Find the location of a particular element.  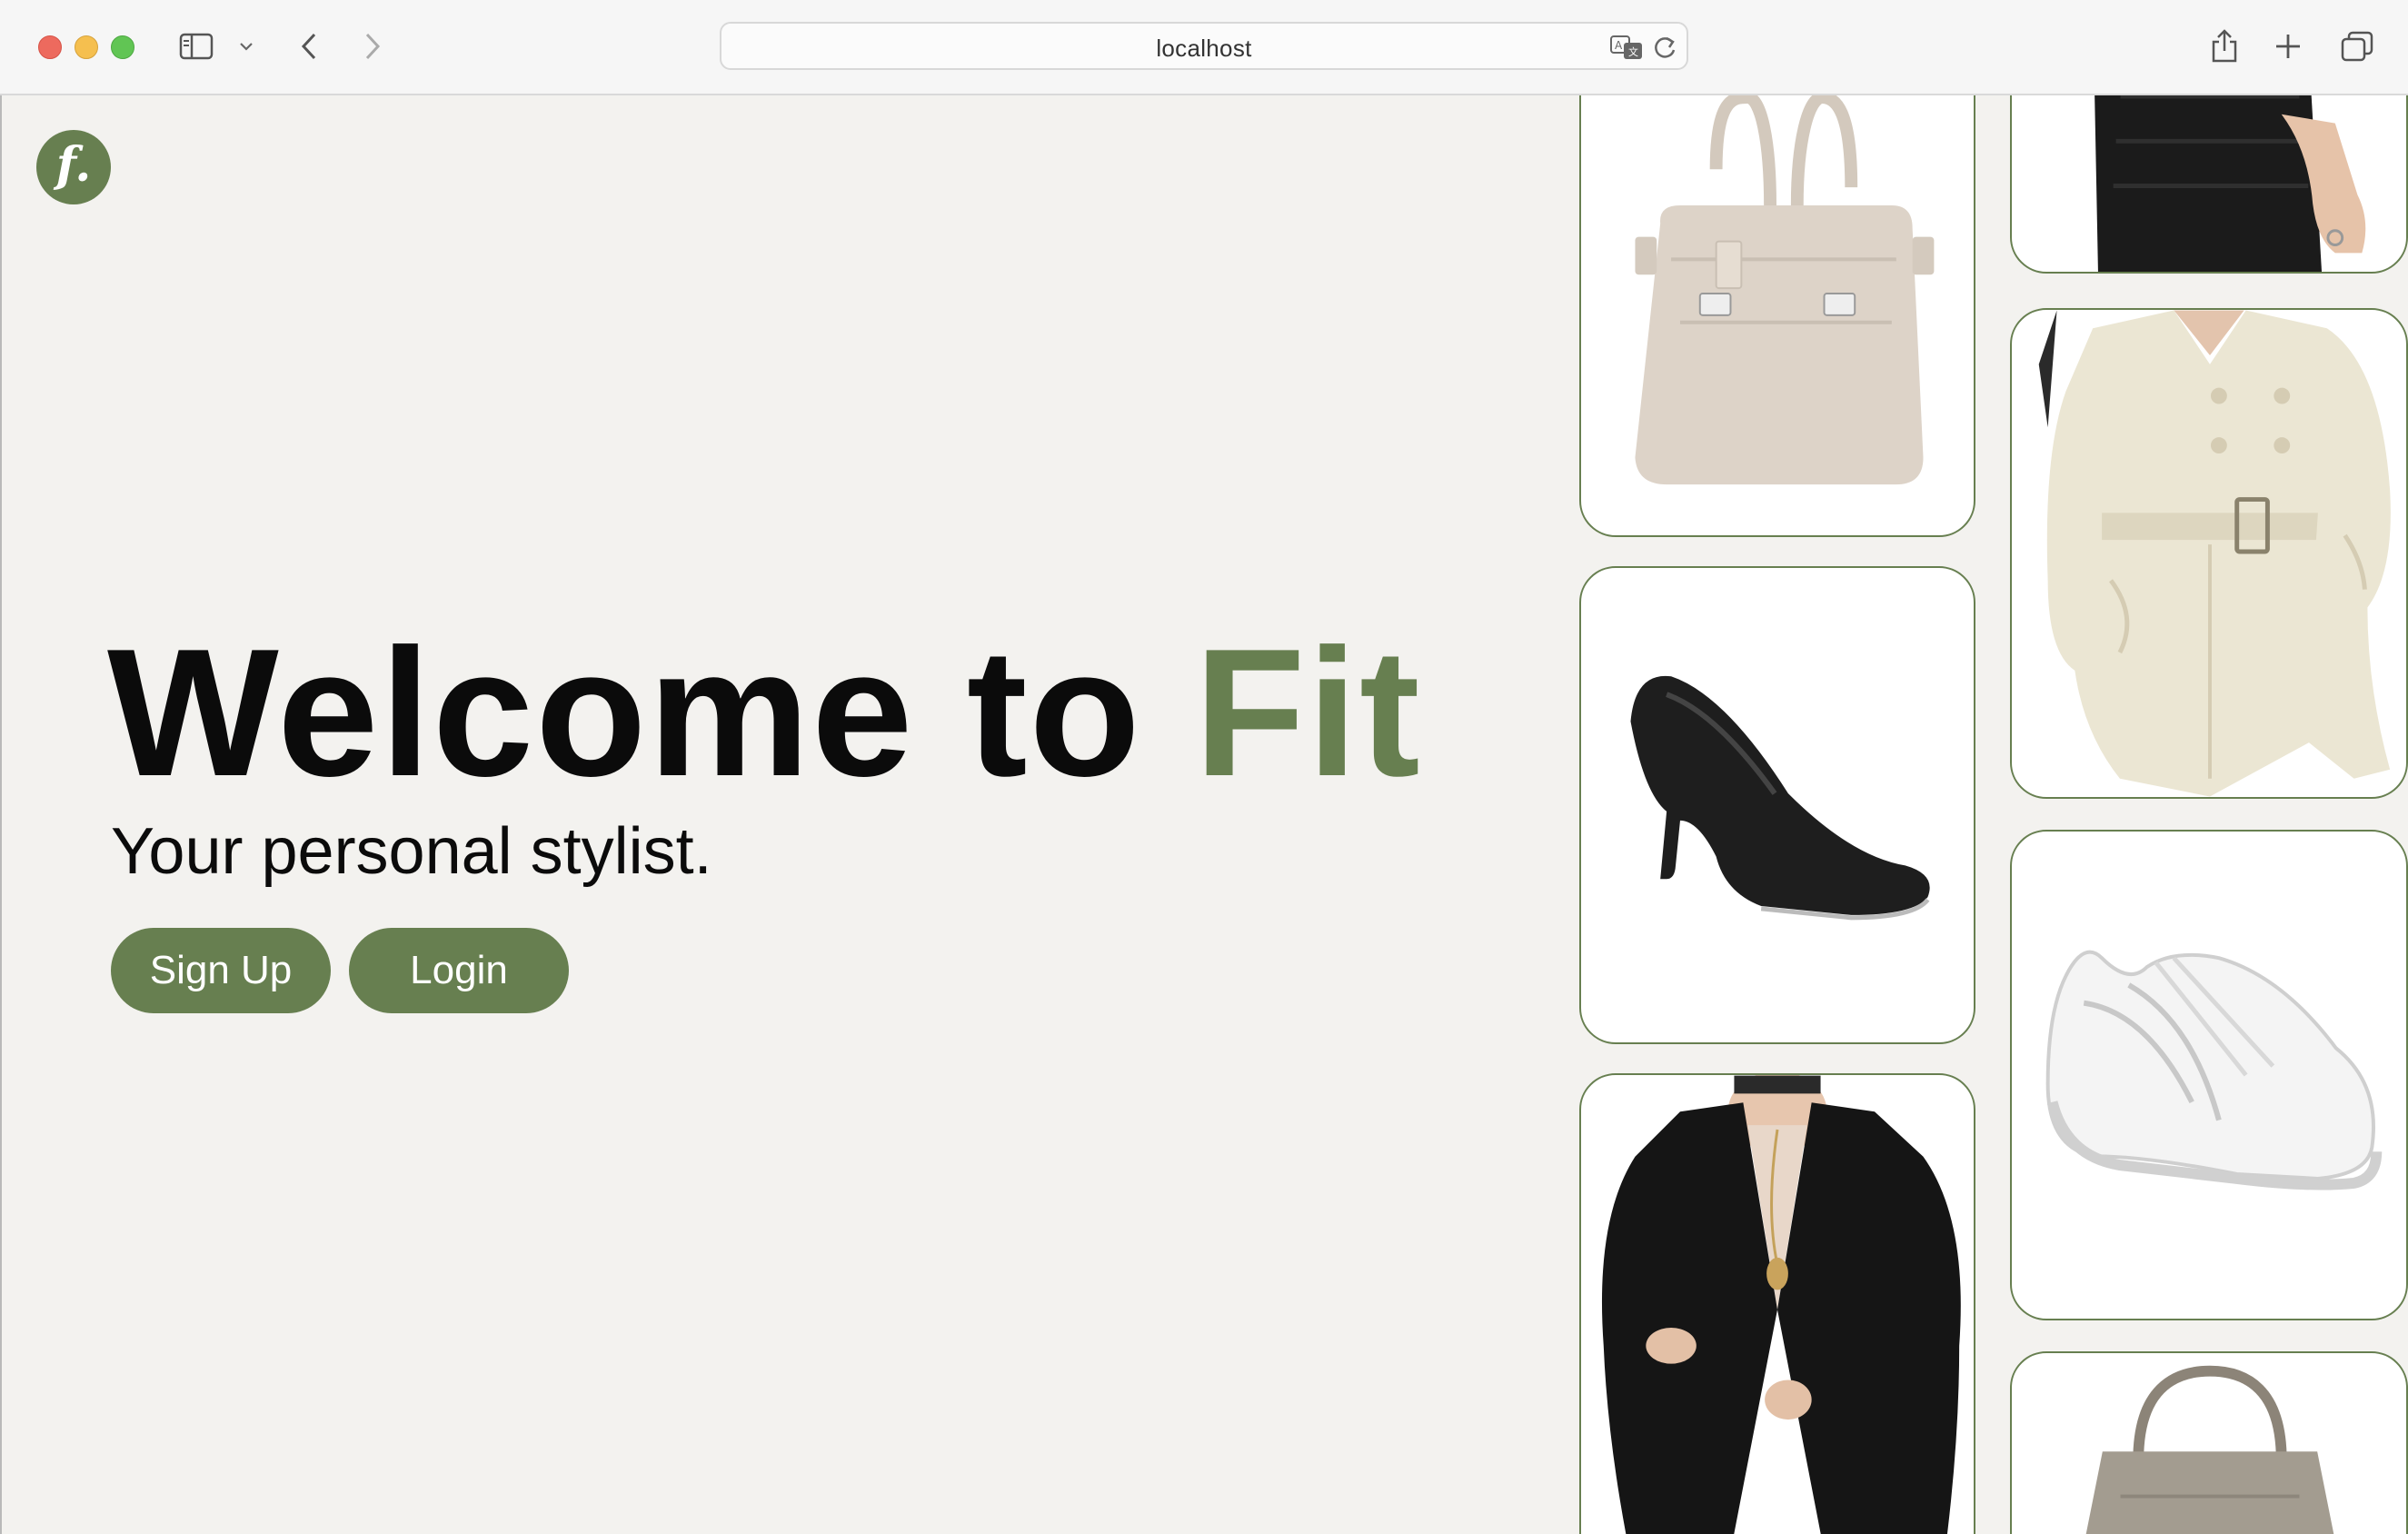

logo-text: f. is located at coordinates (73, 165).